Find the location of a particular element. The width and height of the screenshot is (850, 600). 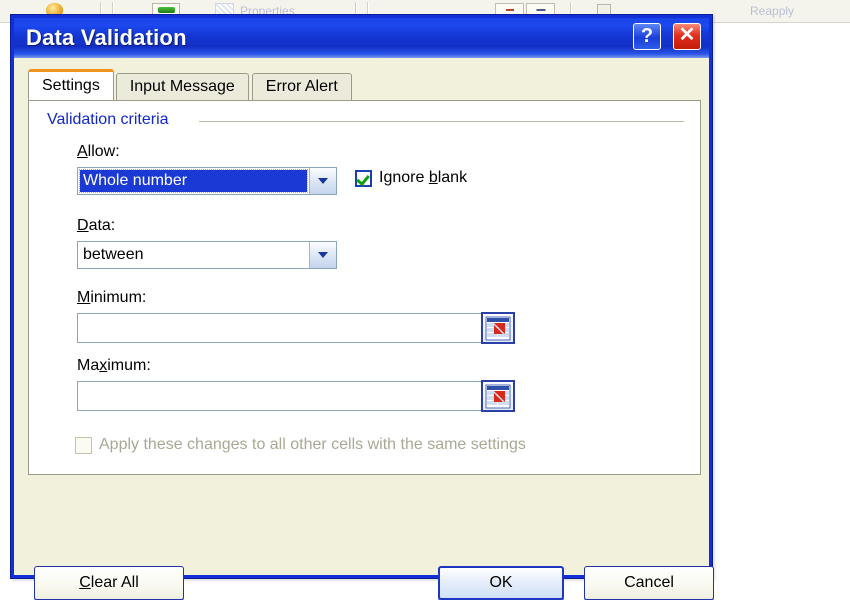

close-x-icon: ✕ is located at coordinates (687, 35).